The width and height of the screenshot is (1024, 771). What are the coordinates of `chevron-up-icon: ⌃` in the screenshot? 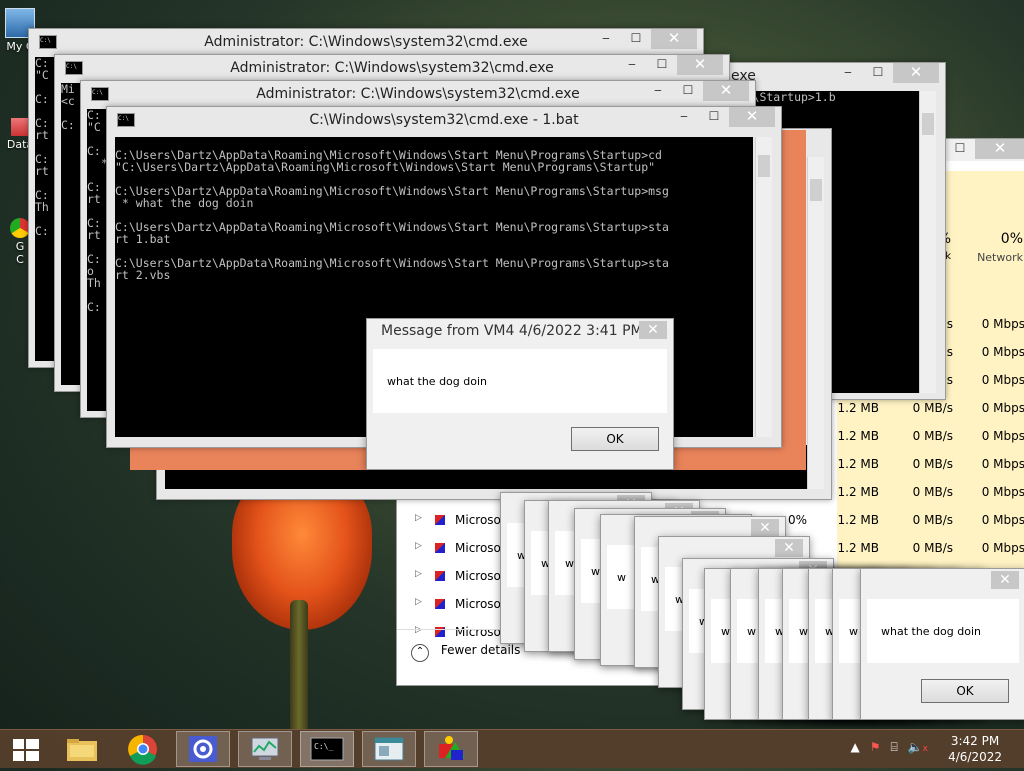 It's located at (420, 653).